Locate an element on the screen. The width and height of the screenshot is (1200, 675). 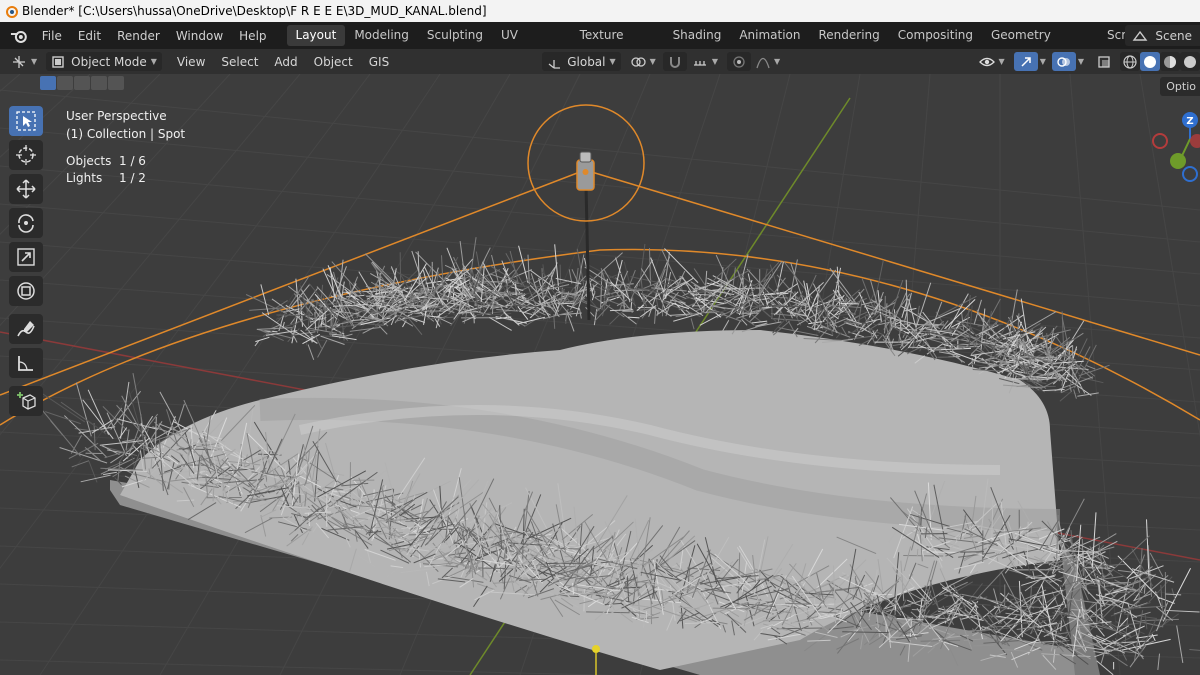
tool-move is located at coordinates (26, 189).